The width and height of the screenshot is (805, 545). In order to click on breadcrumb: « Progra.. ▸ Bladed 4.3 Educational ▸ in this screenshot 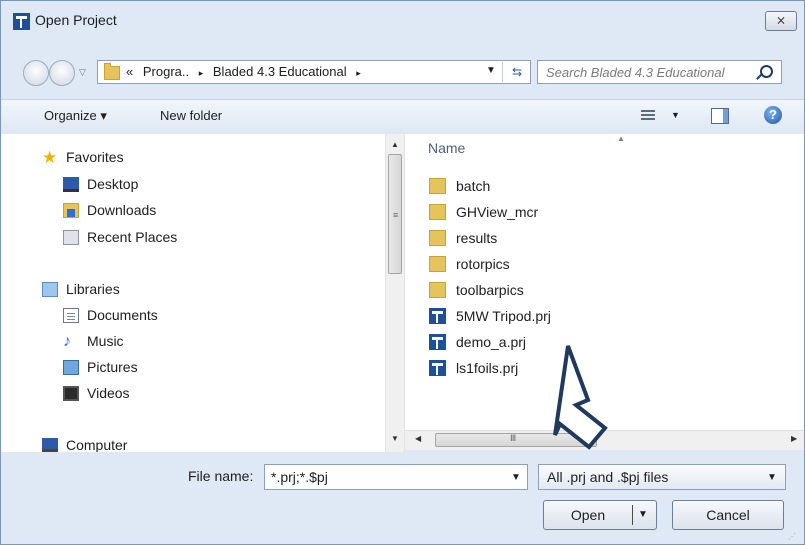, I will do `click(246, 71)`.